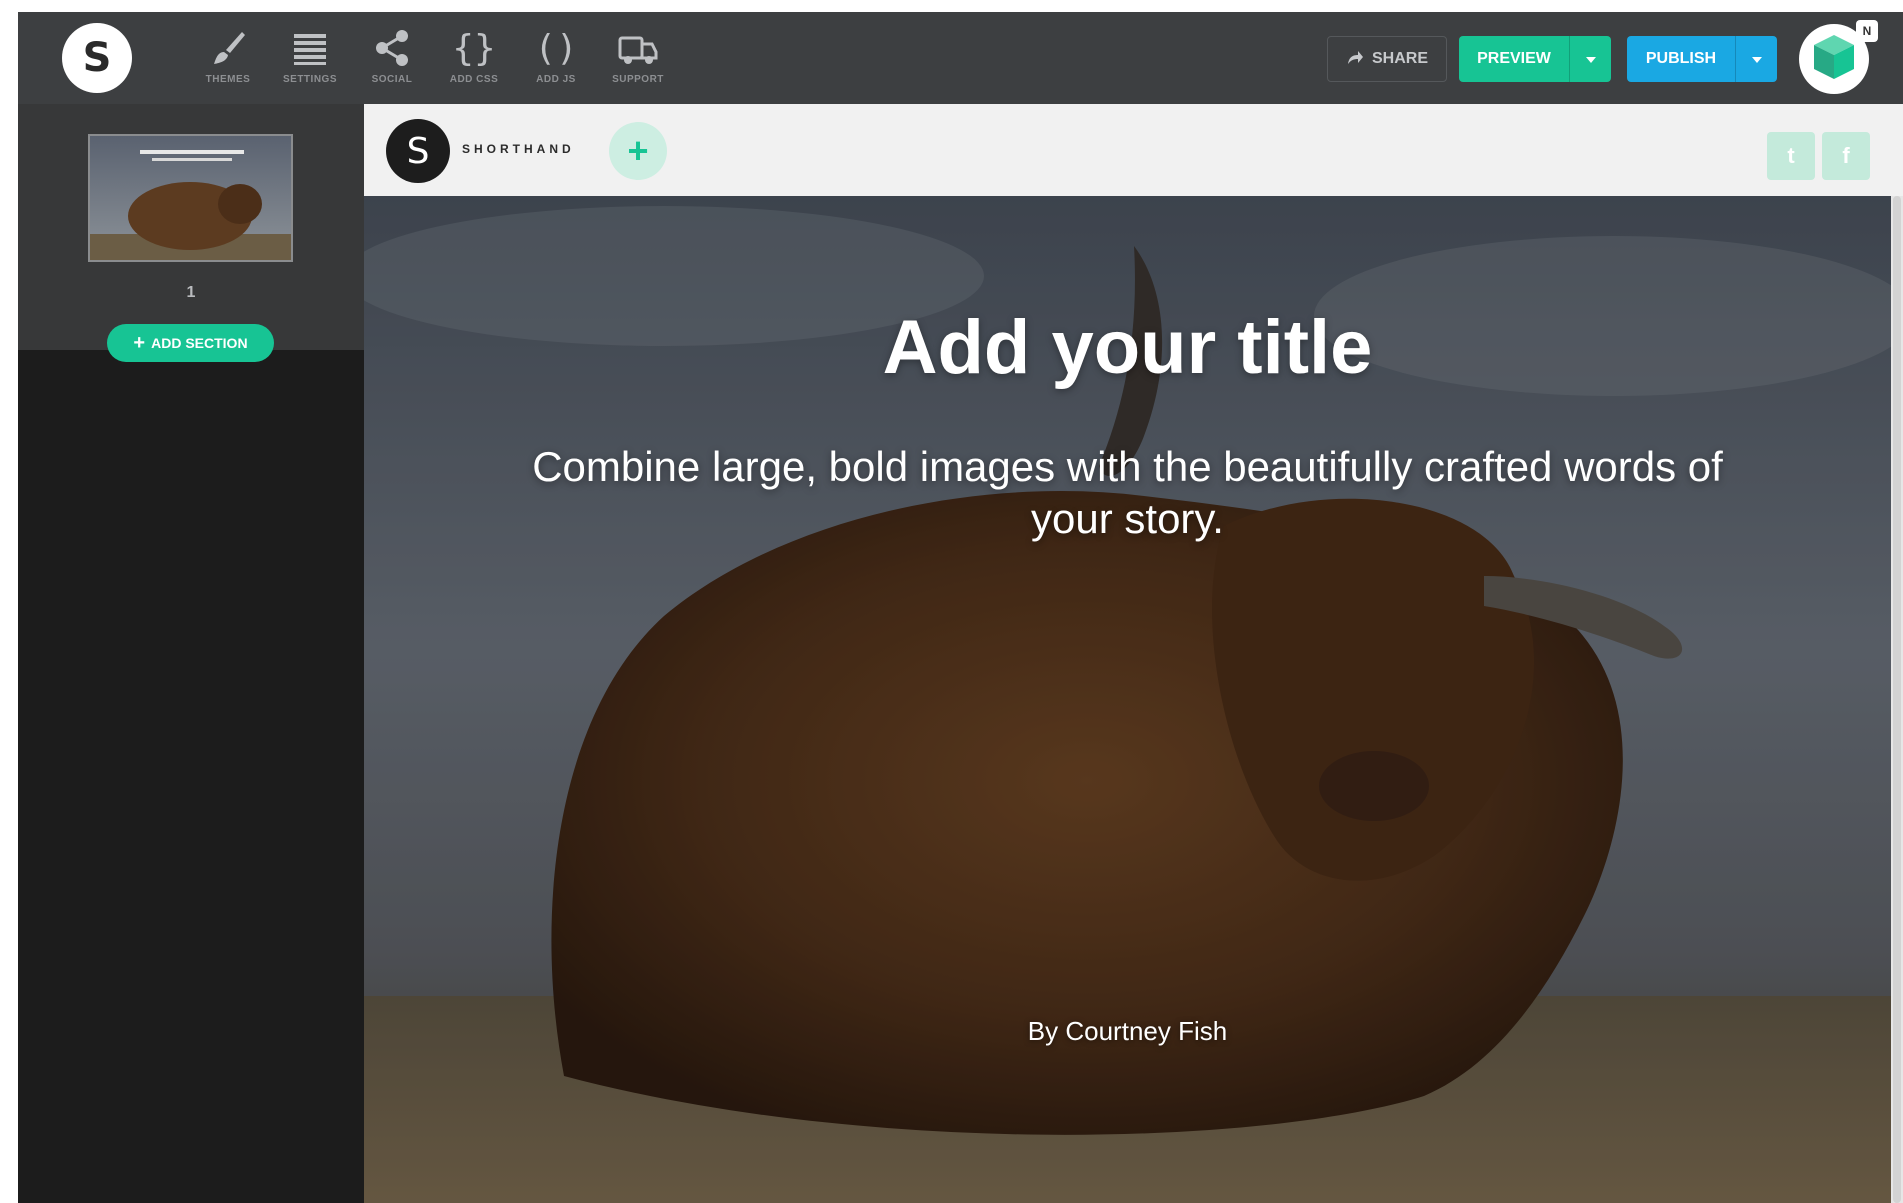 The width and height of the screenshot is (1903, 1203). I want to click on add-css-label: ADD CSS, so click(474, 79).